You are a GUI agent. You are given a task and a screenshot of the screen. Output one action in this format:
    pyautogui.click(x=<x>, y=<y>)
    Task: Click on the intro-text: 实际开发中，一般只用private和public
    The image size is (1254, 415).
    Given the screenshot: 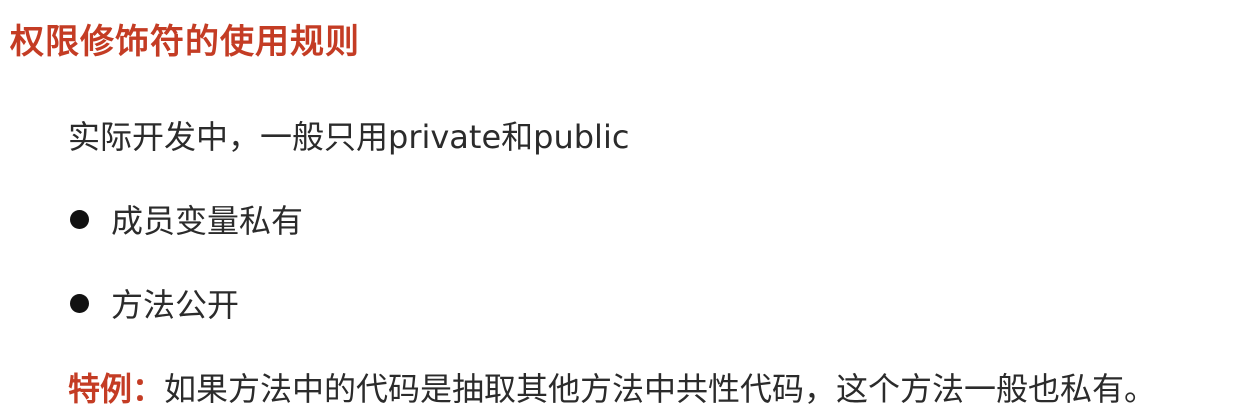 What is the action you would take?
    pyautogui.click(x=349, y=137)
    